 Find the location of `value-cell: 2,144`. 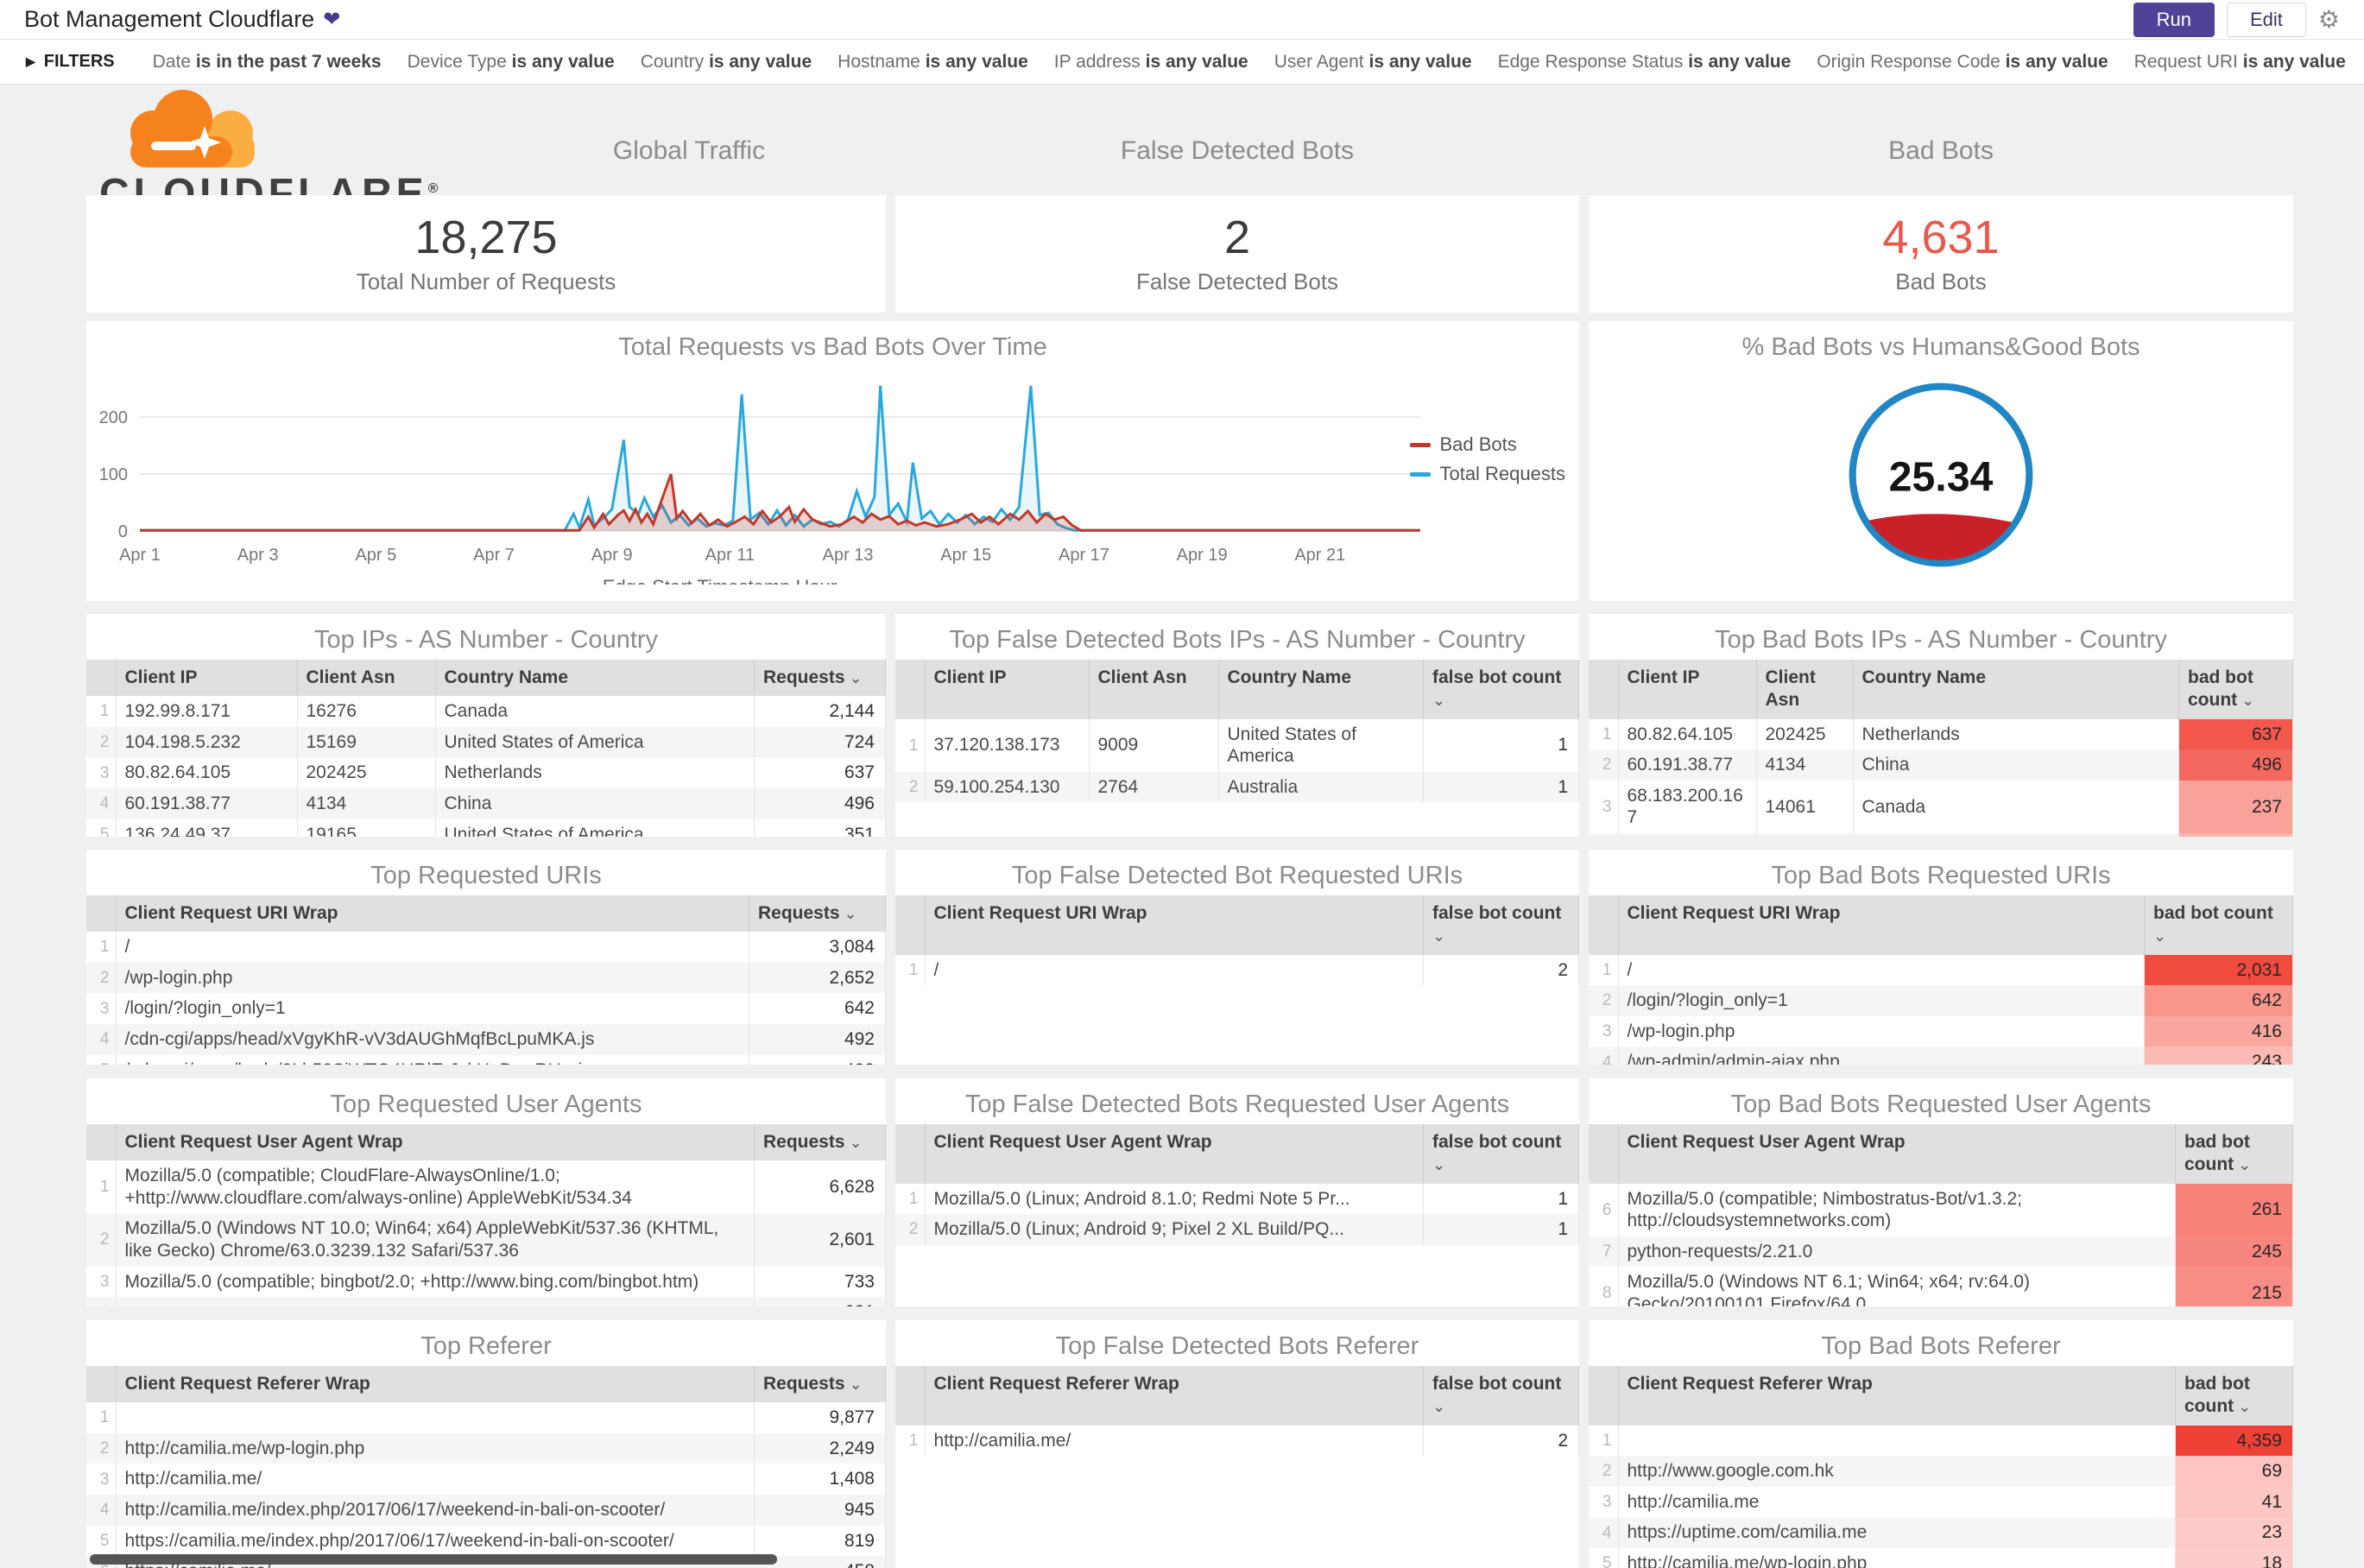

value-cell: 2,144 is located at coordinates (820, 712).